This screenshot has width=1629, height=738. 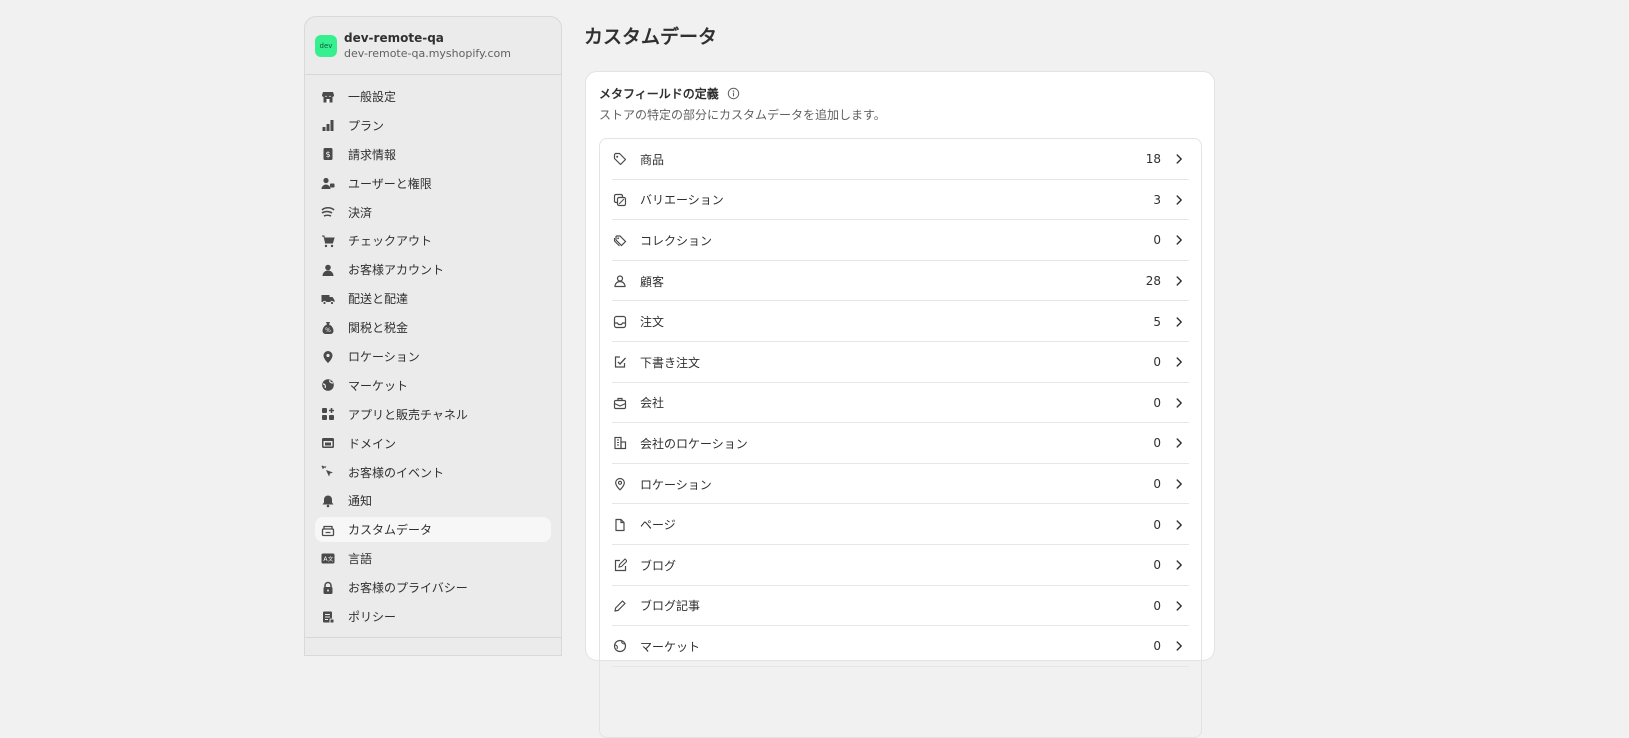 What do you see at coordinates (433, 356) in the screenshot?
I see `sidebar-item-location: ロケーション` at bounding box center [433, 356].